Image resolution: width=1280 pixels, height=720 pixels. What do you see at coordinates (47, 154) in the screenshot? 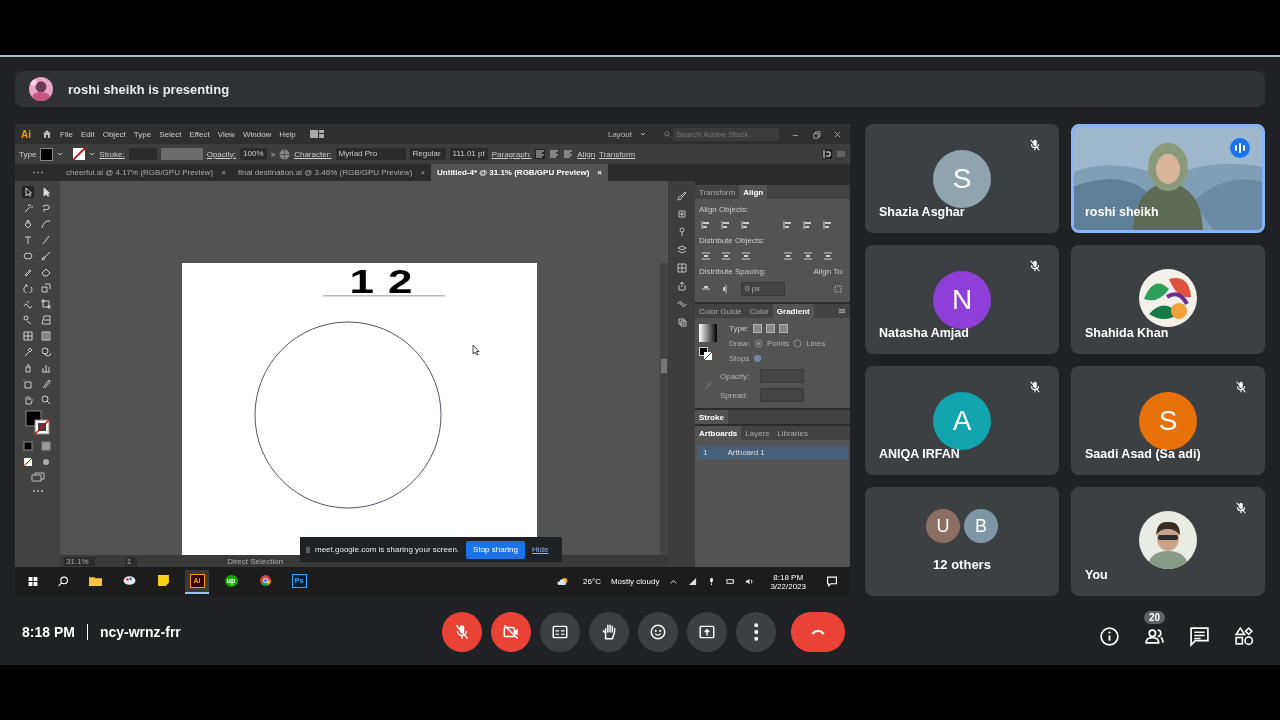
I see `fill-swatch` at bounding box center [47, 154].